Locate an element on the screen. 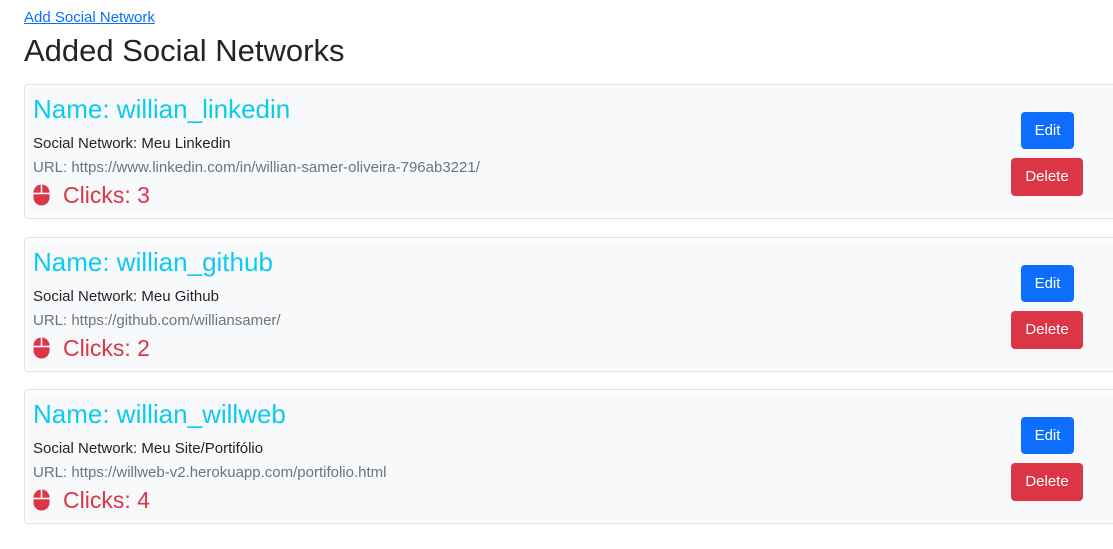  clicks-count: Clicks: 4 is located at coordinates (106, 500).